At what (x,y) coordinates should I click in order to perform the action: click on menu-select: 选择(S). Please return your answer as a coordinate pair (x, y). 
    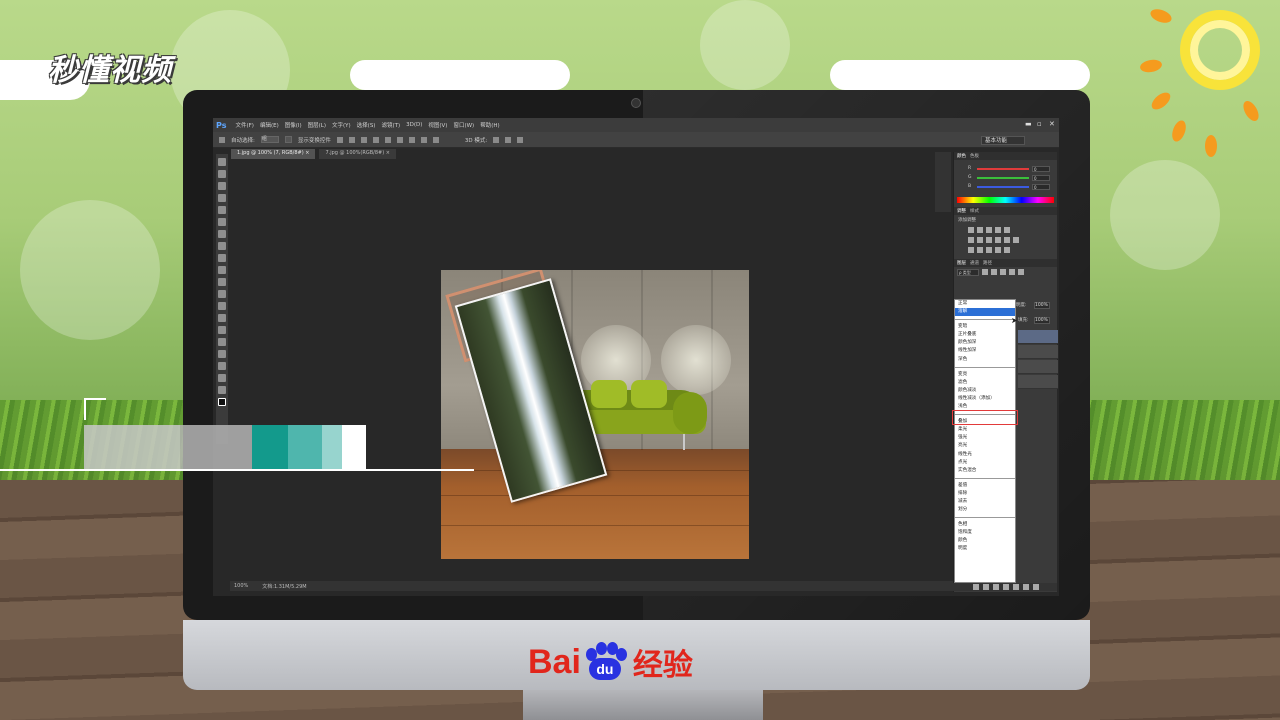
    Looking at the image, I should click on (366, 125).